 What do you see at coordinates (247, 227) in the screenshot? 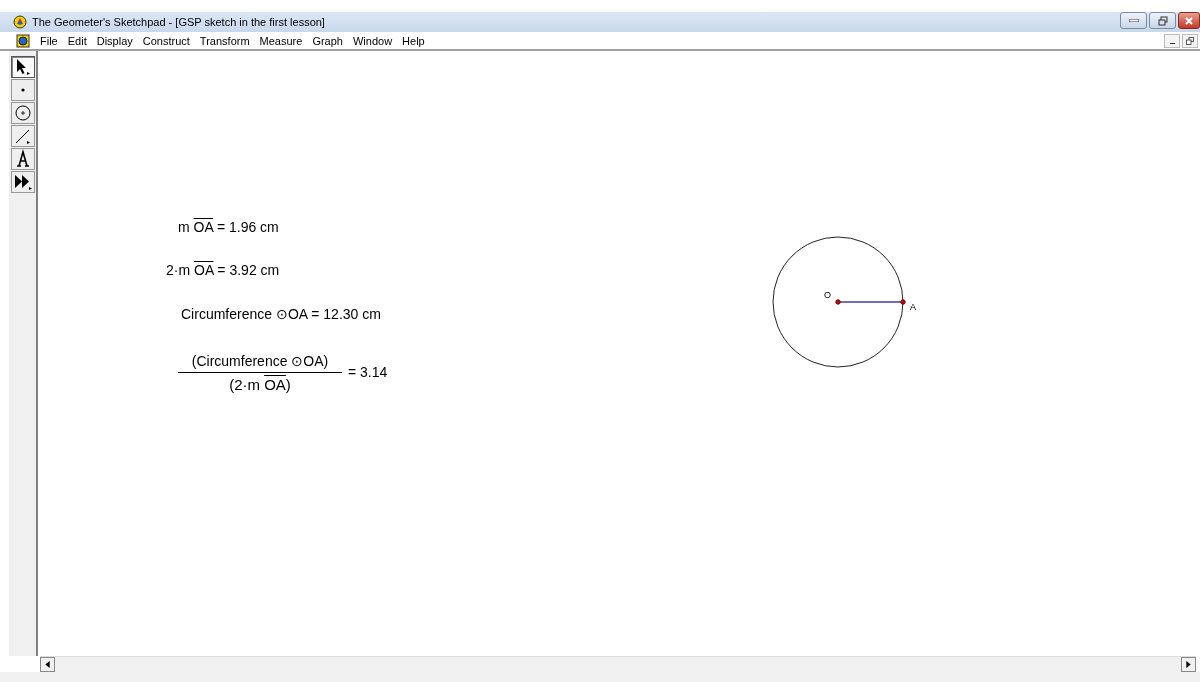
I see `measurement-text: = 1.96 cm` at bounding box center [247, 227].